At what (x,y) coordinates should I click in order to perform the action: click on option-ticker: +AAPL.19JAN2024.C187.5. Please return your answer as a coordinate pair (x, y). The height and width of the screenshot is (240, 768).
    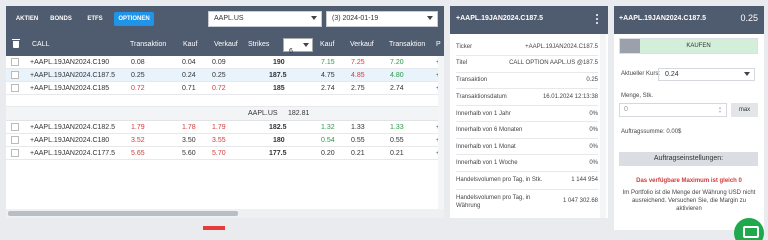
    Looking at the image, I should click on (73, 75).